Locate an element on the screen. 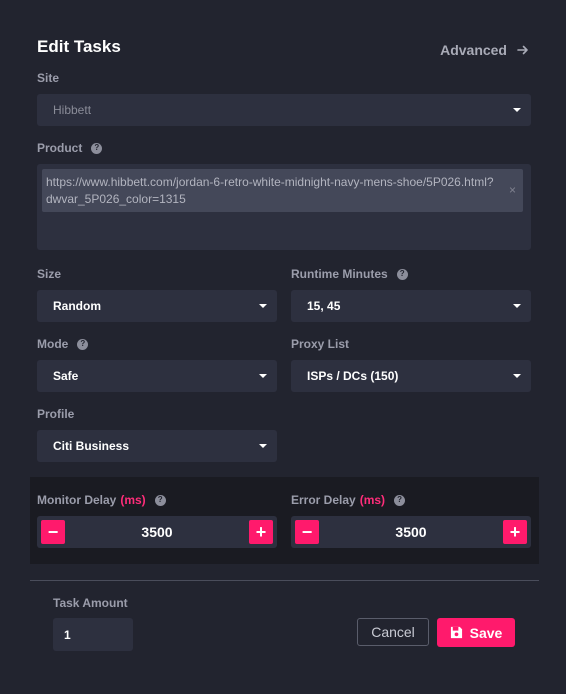 The image size is (566, 694). site-select: Hibbett is located at coordinates (284, 110).